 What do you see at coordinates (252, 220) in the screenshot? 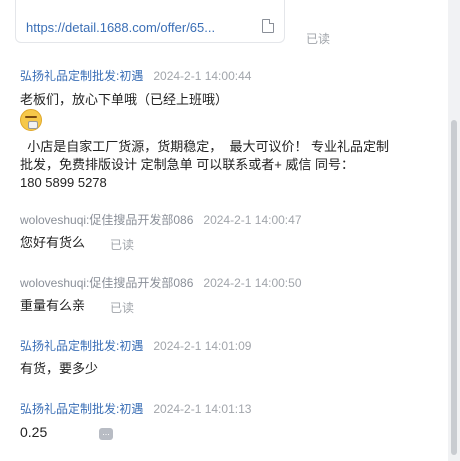
I see `message-time: 2024-2-1 14:00:47` at bounding box center [252, 220].